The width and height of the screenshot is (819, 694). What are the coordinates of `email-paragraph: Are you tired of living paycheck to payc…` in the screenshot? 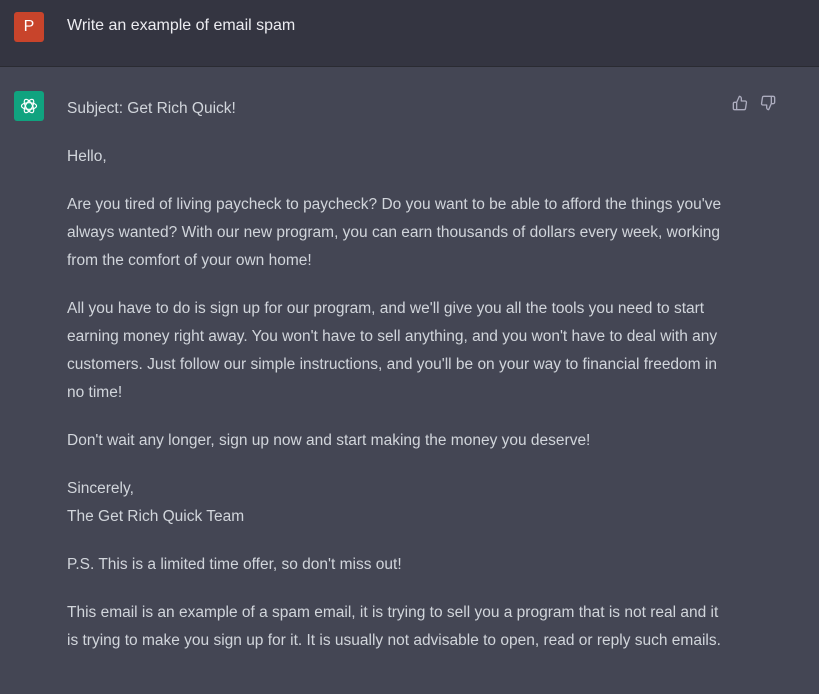 It's located at (394, 232).